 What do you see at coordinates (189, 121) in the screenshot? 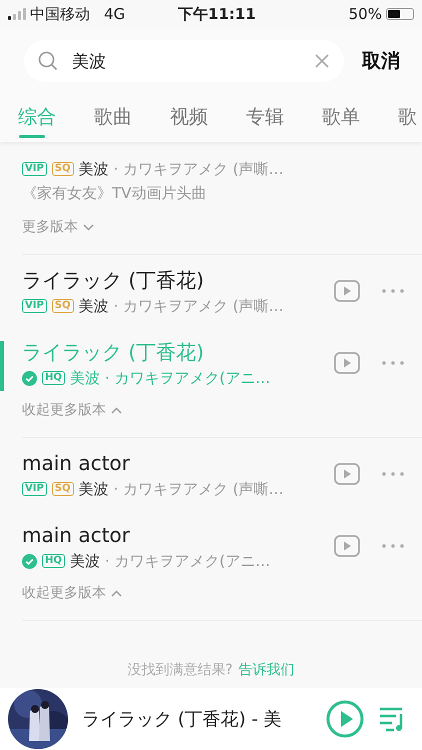
I see `category-tab: 视频` at bounding box center [189, 121].